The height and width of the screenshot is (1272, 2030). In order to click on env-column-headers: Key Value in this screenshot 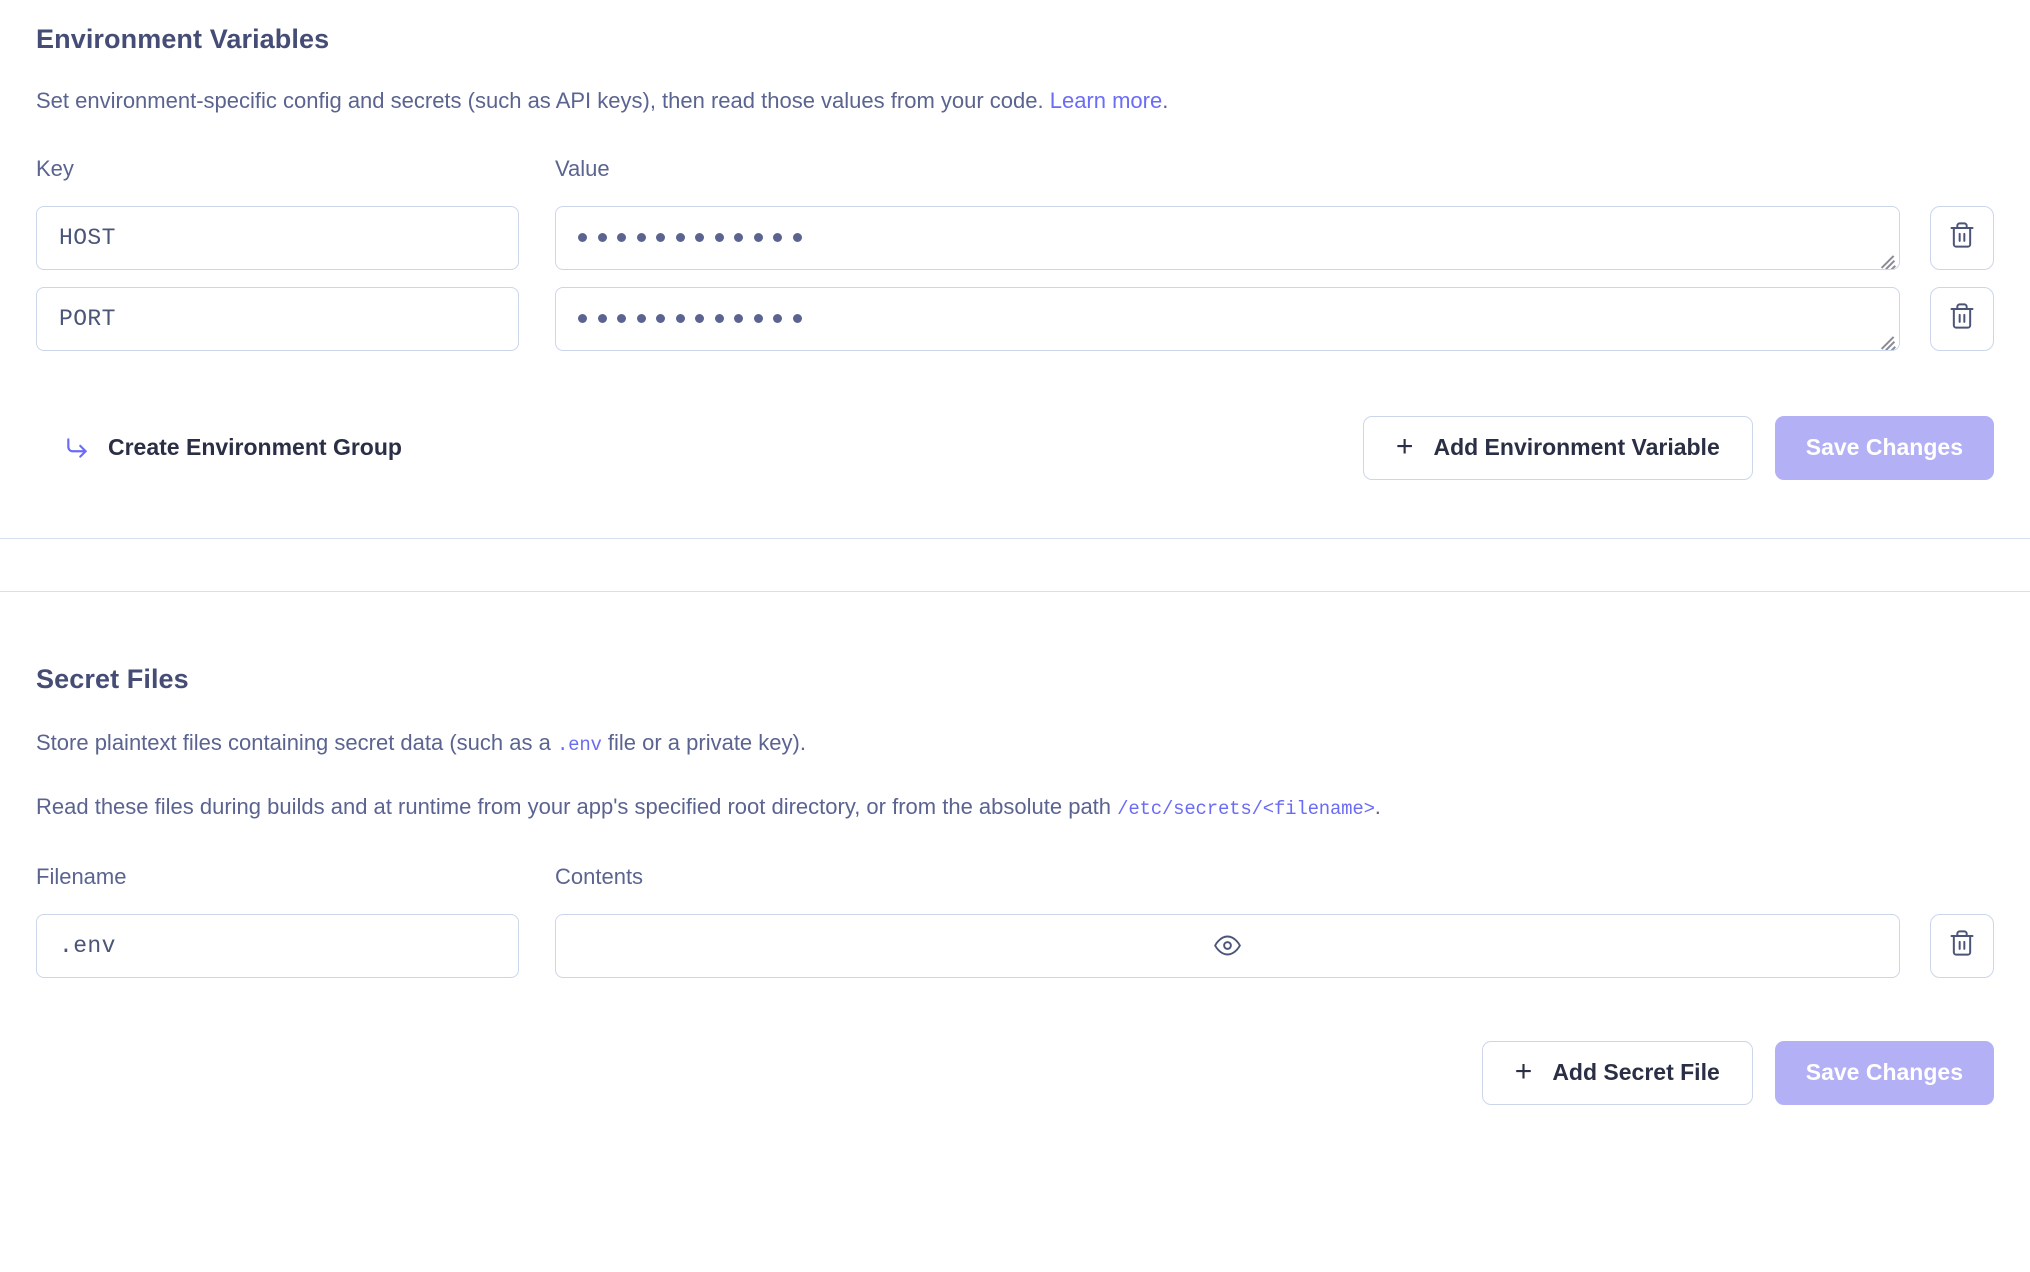, I will do `click(1015, 169)`.